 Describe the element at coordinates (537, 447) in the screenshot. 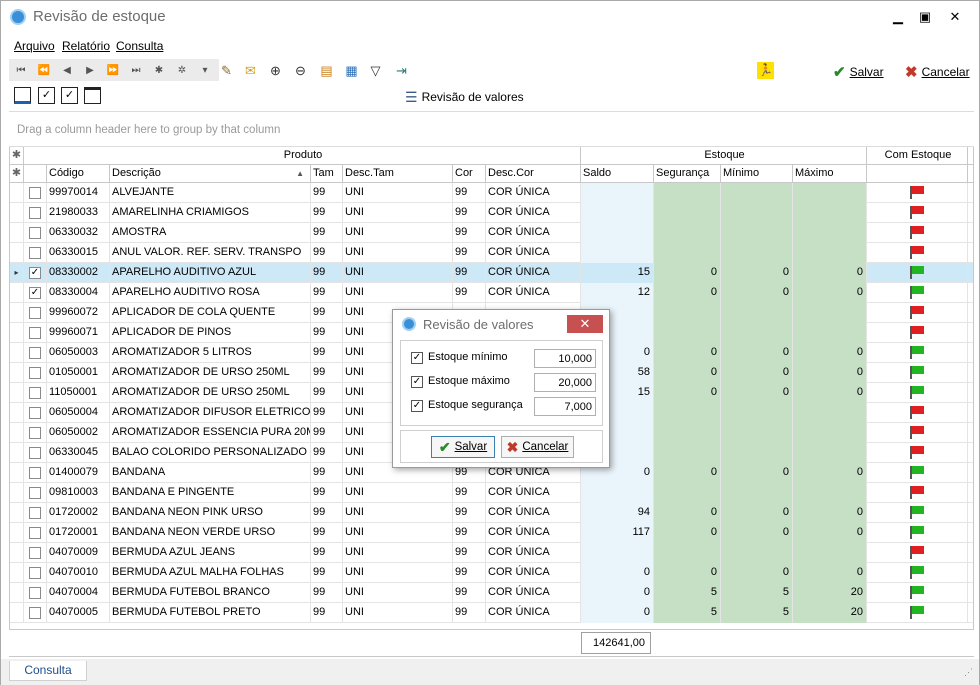

I see `dialog-cancel-button: ✖ Cancelar` at that location.